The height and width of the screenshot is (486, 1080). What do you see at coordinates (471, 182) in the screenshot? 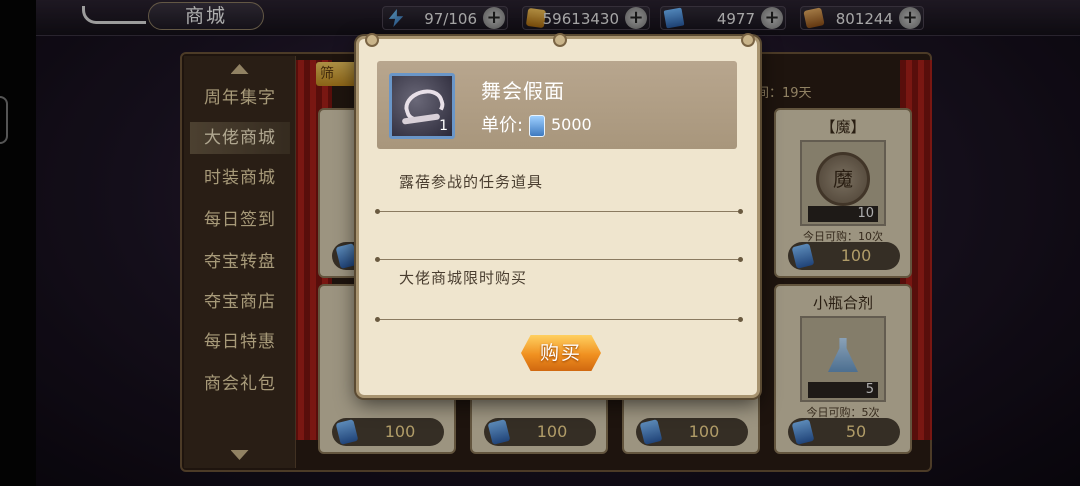
I see `item-description: 露蓓参战的任务道具` at bounding box center [471, 182].